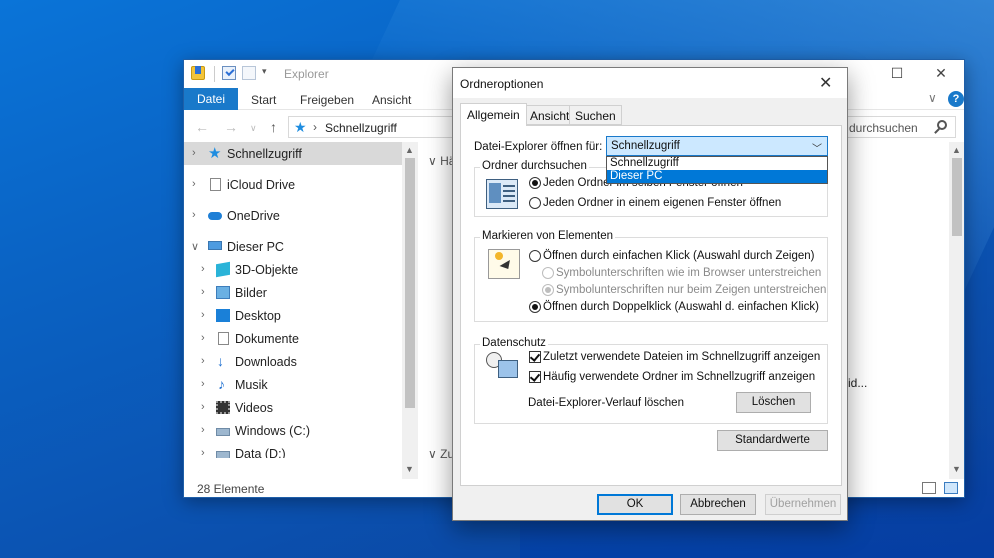 This screenshot has height=558, width=994. I want to click on cloud-icon, so click(215, 216).